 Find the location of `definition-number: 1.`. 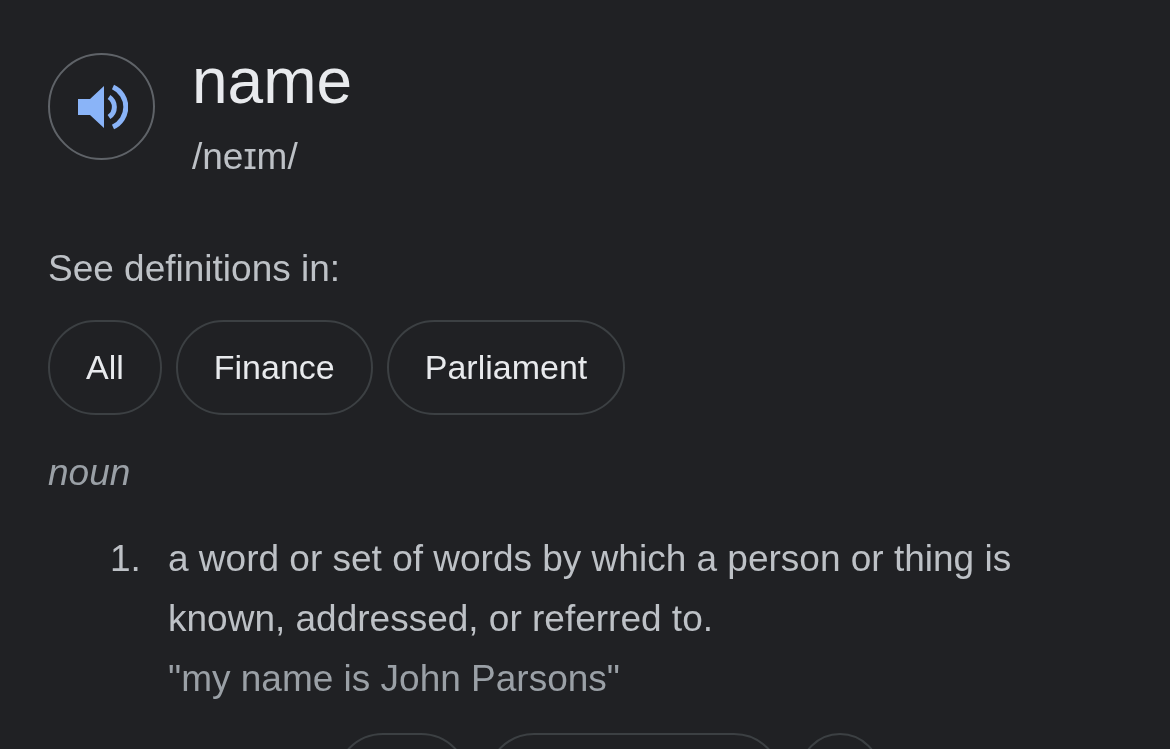

definition-number: 1. is located at coordinates (126, 559).